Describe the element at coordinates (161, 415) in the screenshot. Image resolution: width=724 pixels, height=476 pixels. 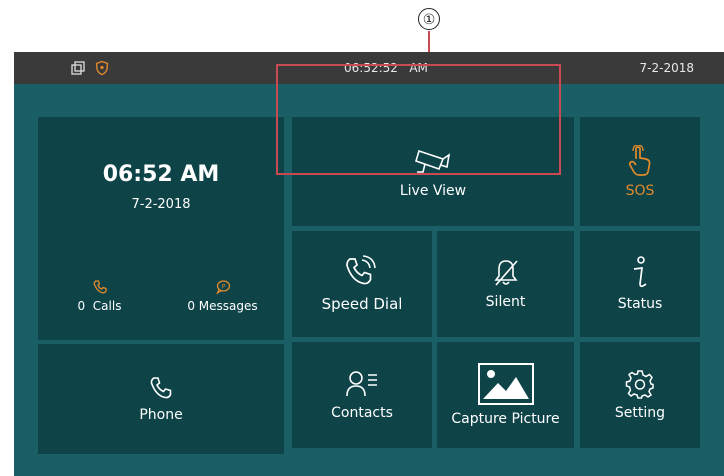
I see `phone-label: Phone` at that location.